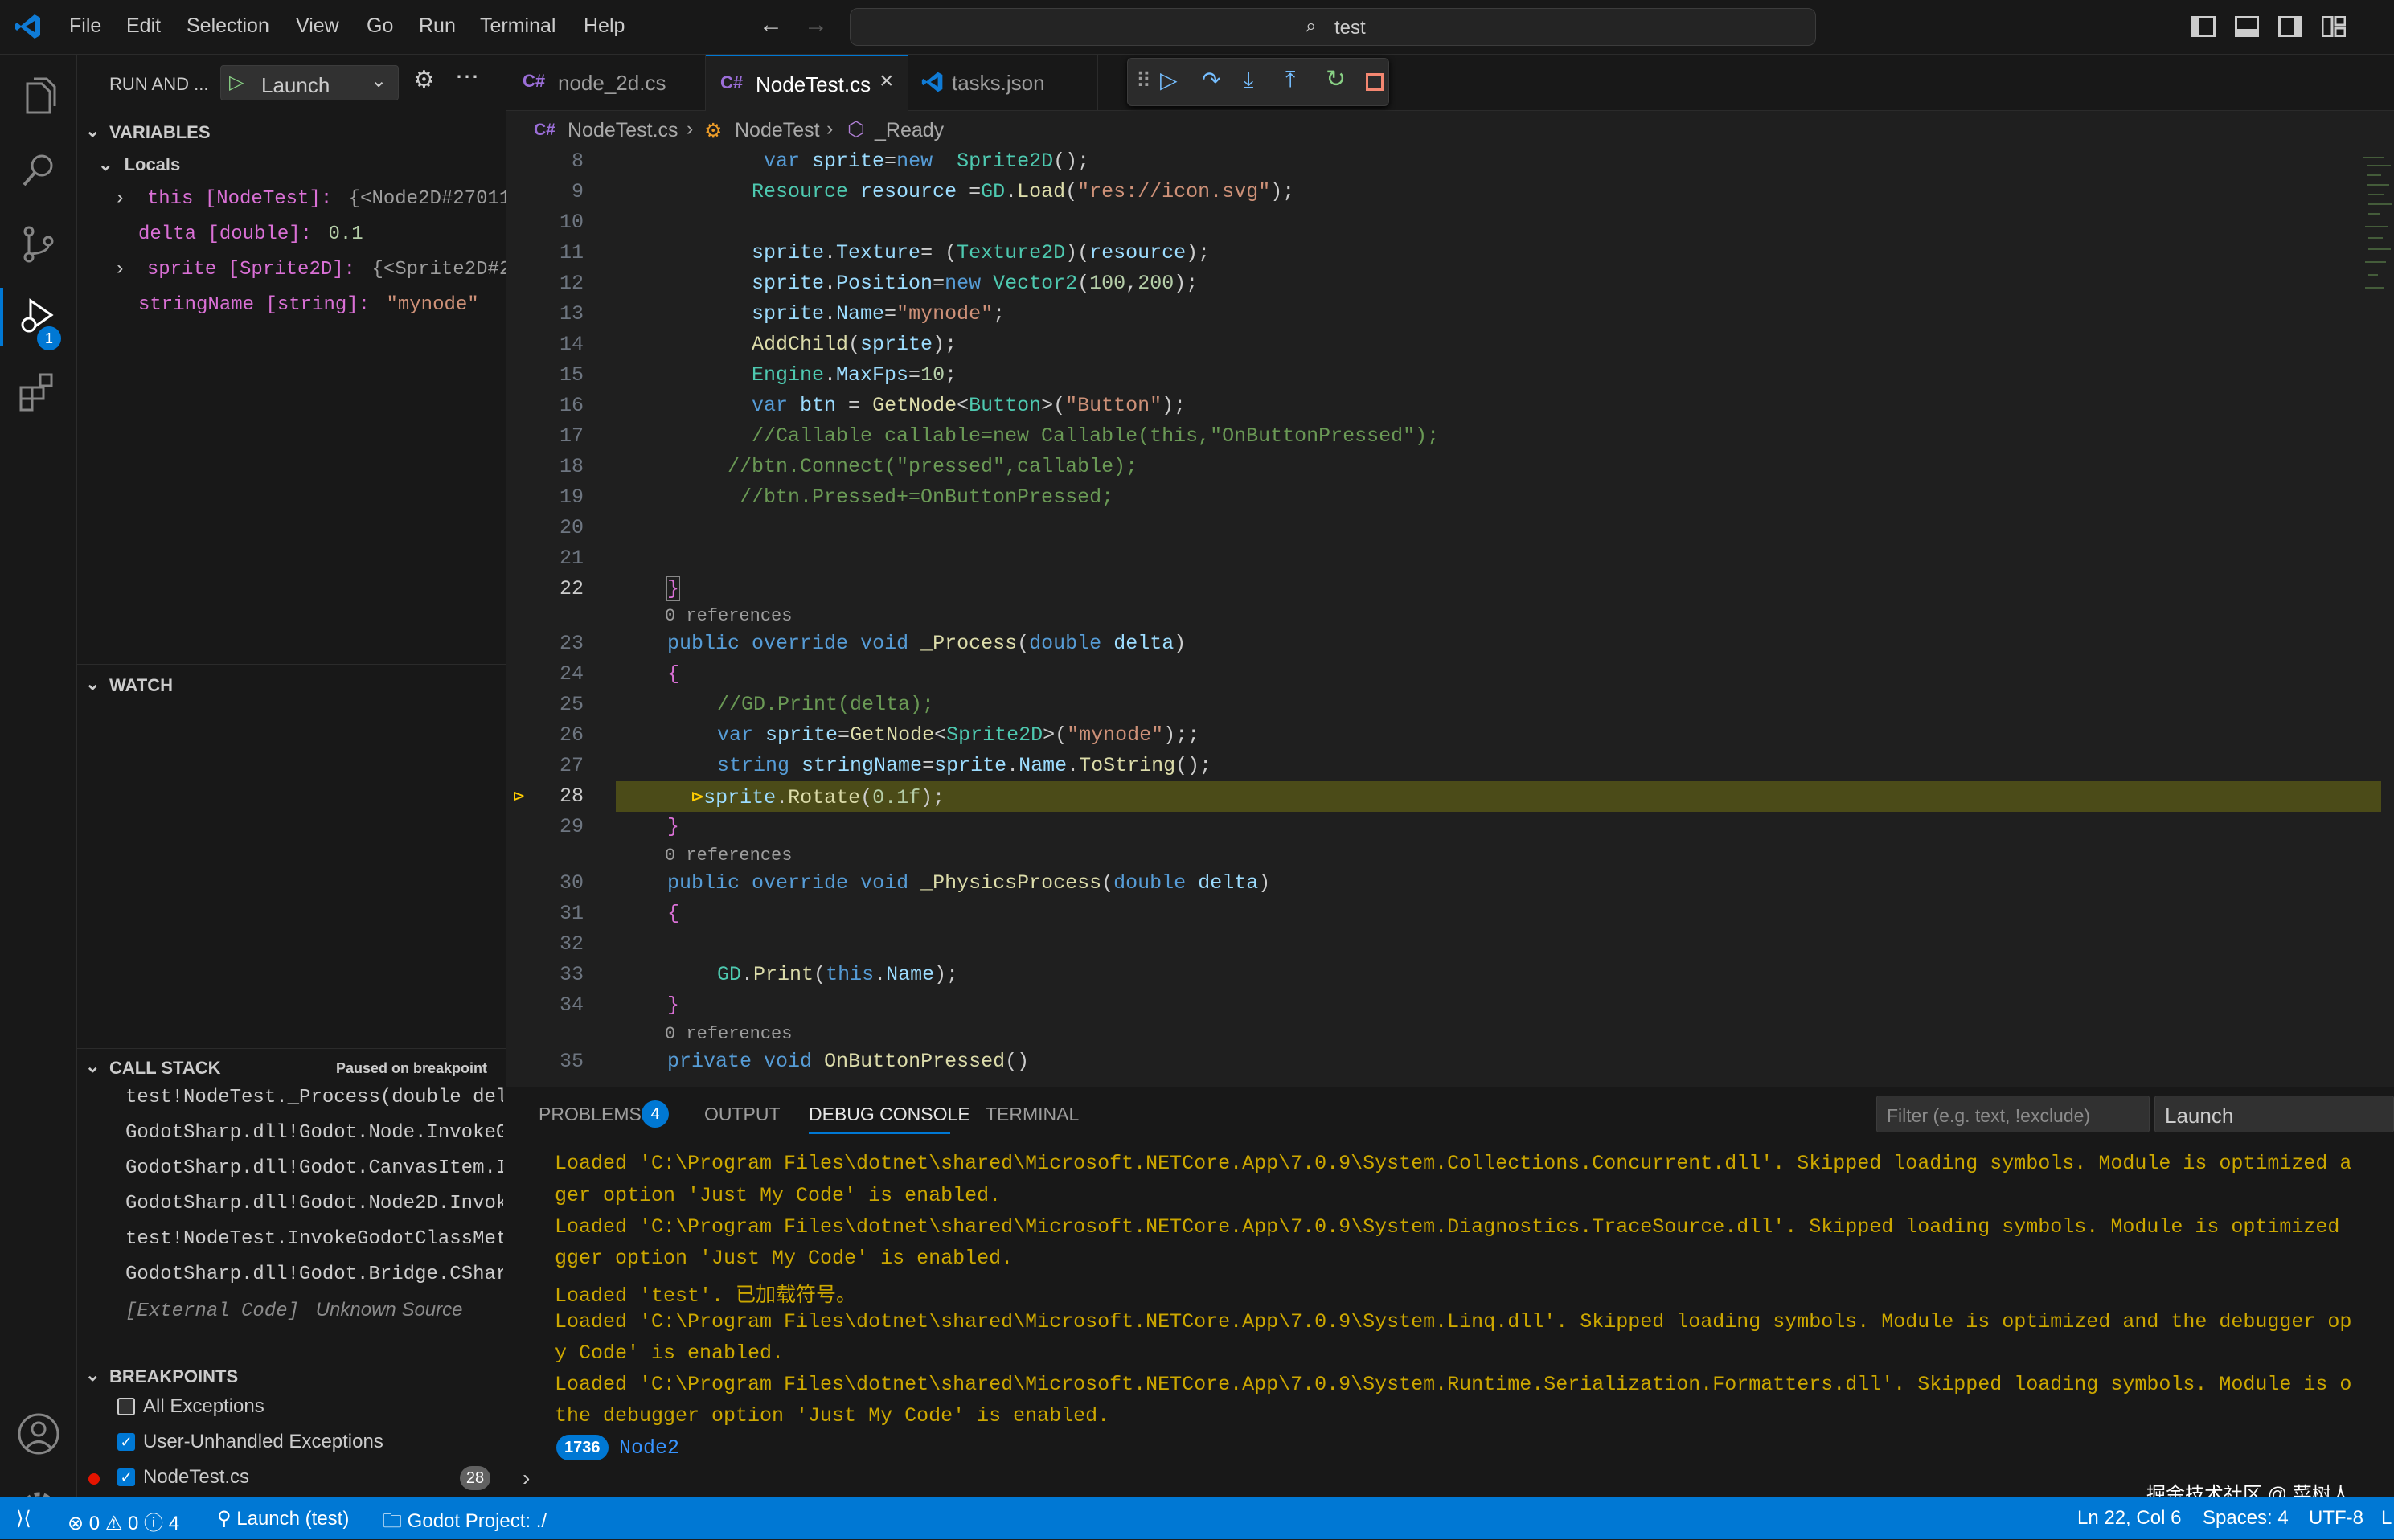 The image size is (2394, 1540). I want to click on indentation: Spaces: 4, so click(2246, 1518).